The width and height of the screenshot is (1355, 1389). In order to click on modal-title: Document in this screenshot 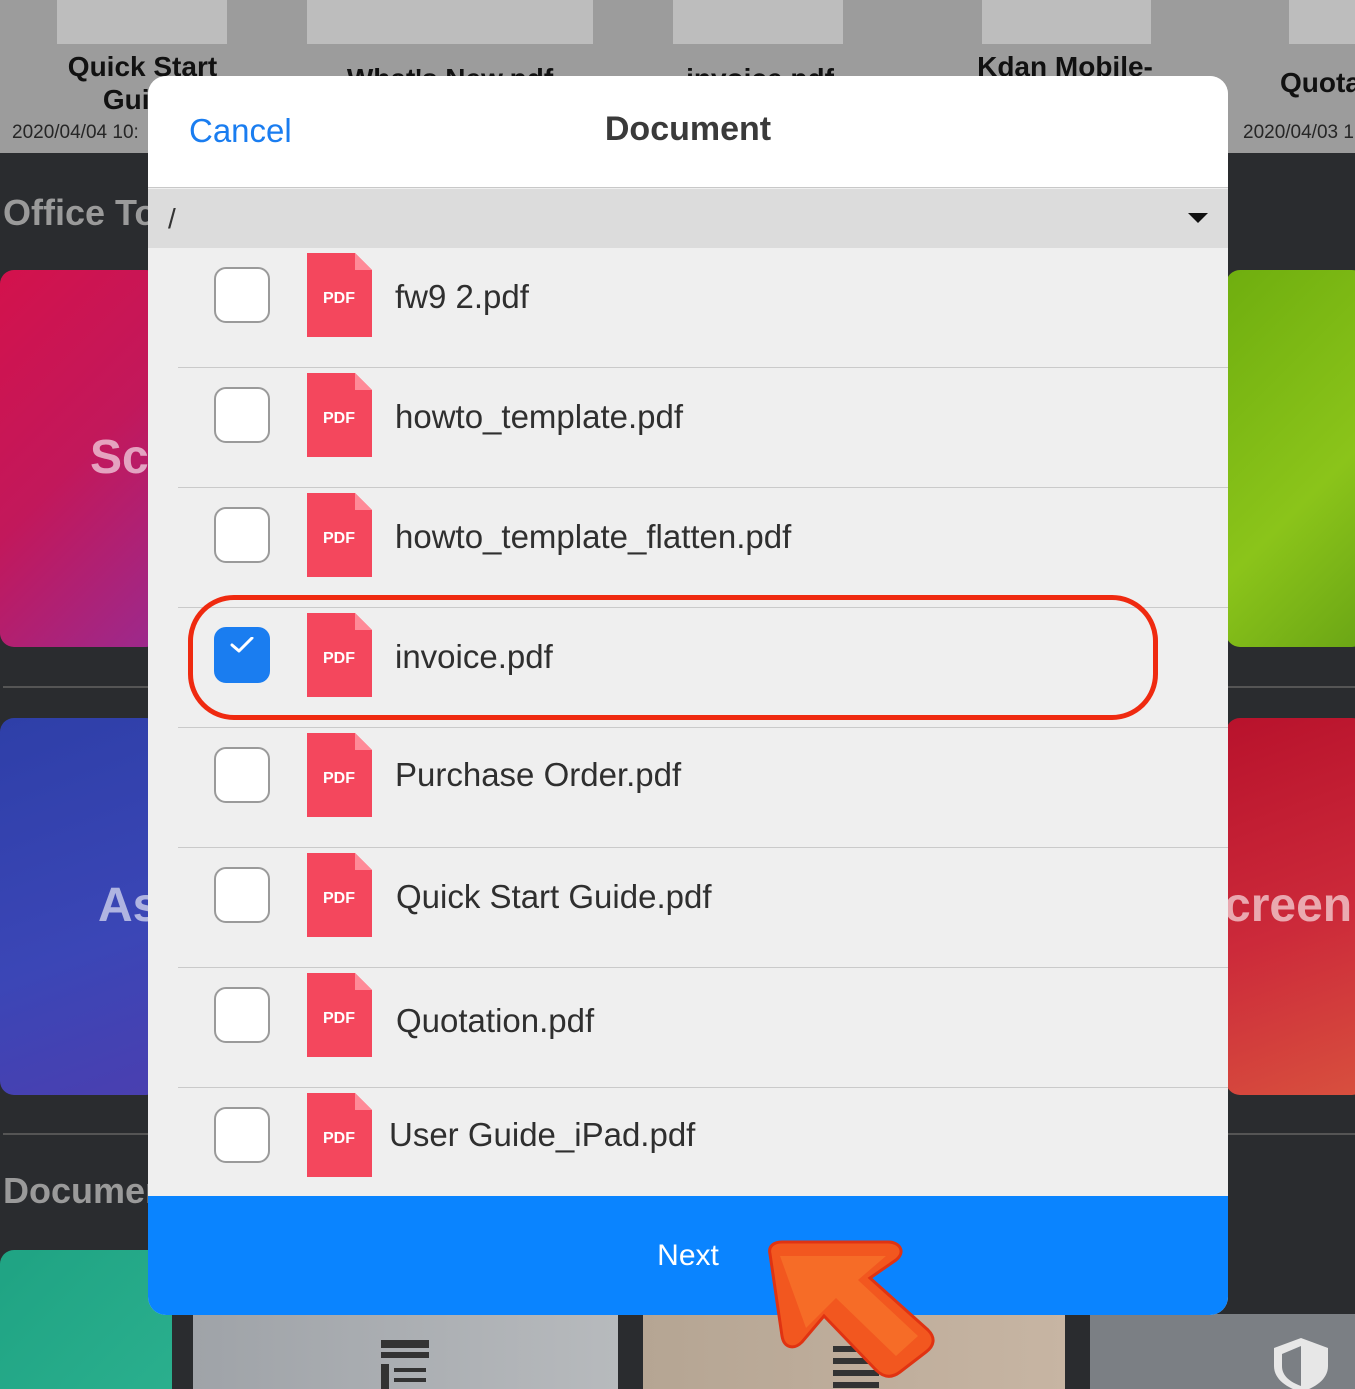, I will do `click(688, 129)`.